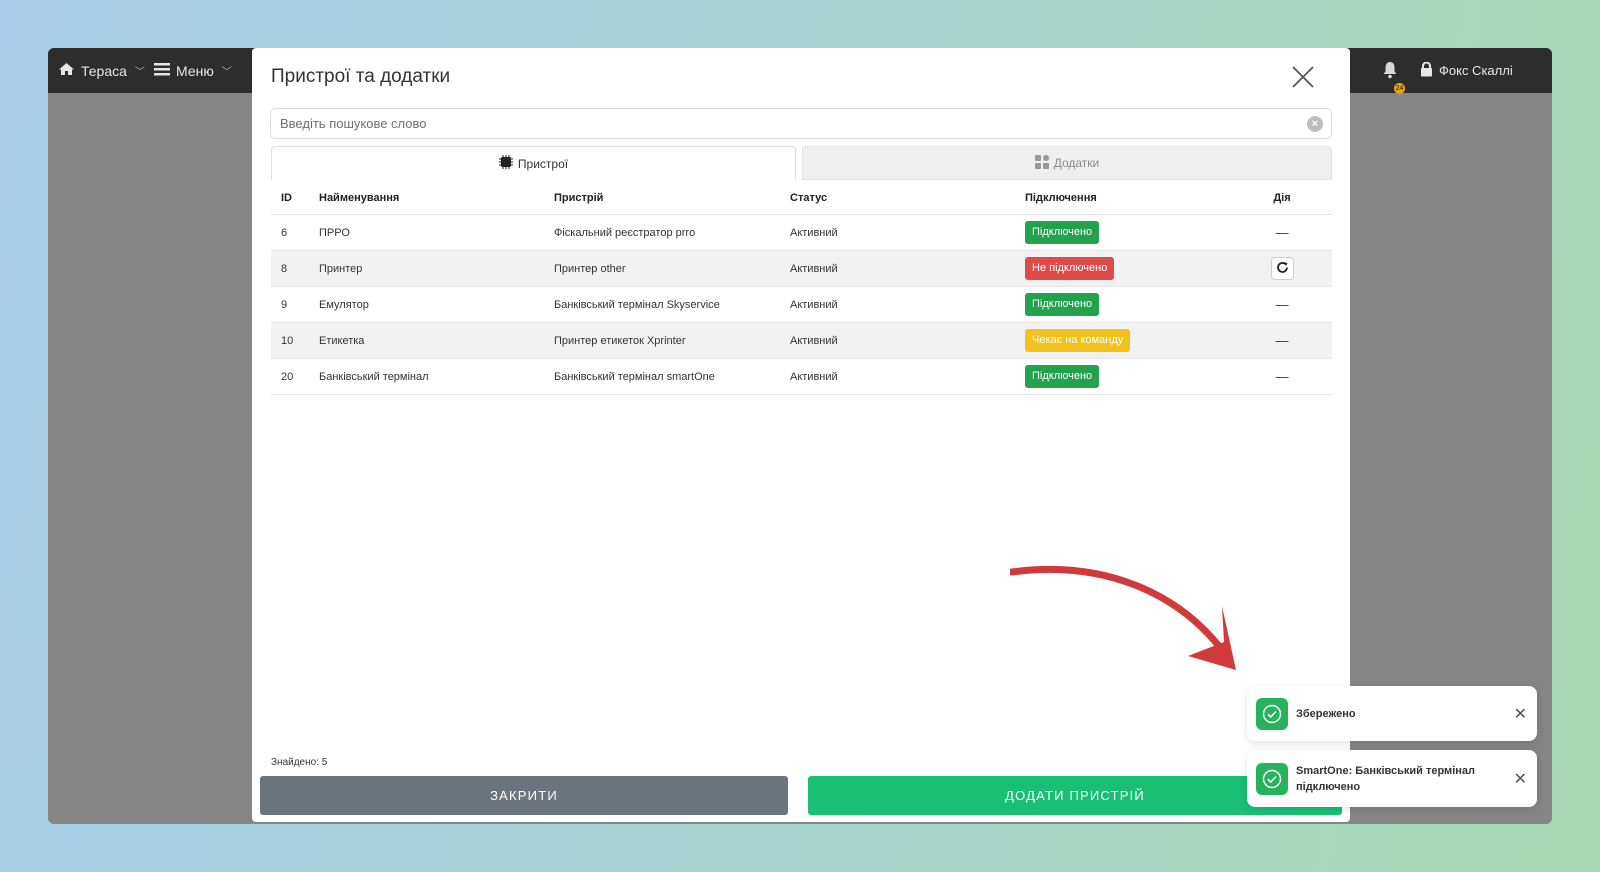  I want to click on search-input, so click(780, 123).